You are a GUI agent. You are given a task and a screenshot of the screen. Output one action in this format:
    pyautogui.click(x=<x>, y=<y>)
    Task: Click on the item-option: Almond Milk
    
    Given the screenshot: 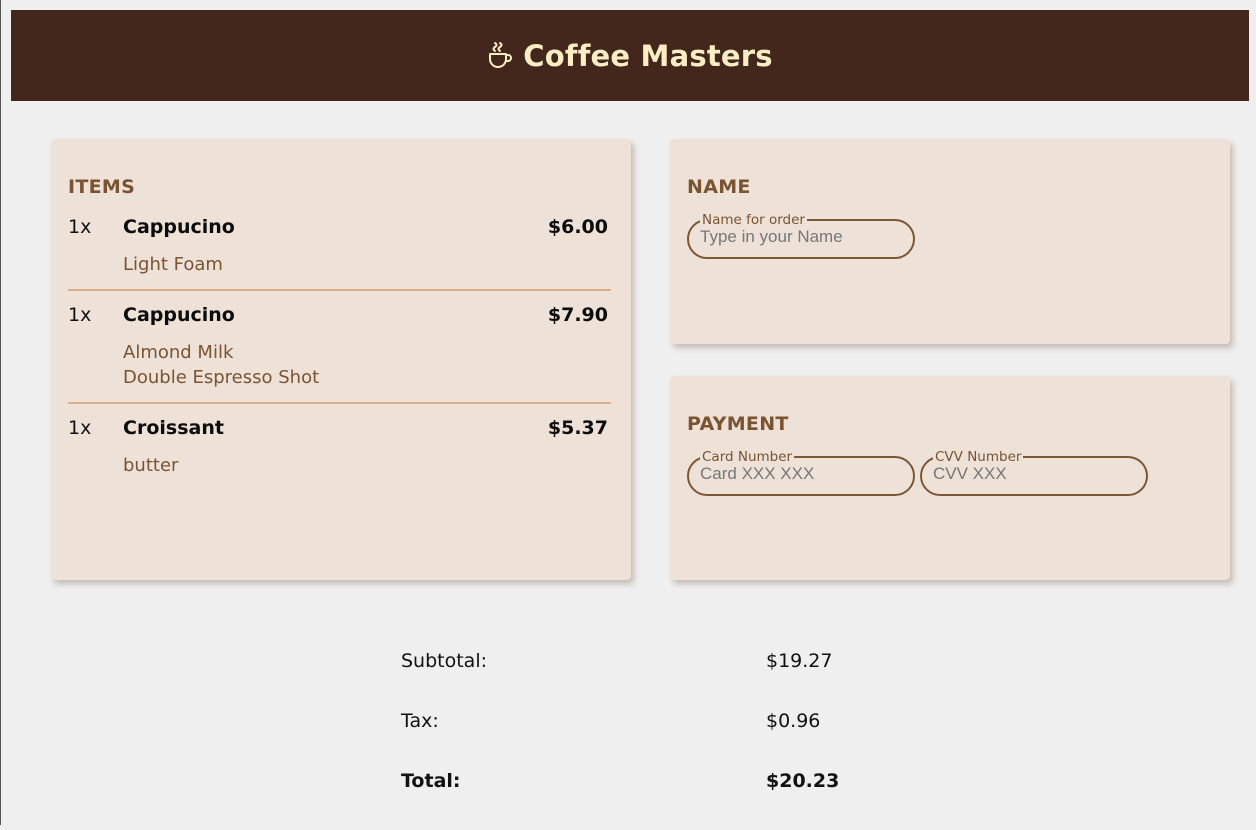 What is the action you would take?
    pyautogui.click(x=178, y=352)
    